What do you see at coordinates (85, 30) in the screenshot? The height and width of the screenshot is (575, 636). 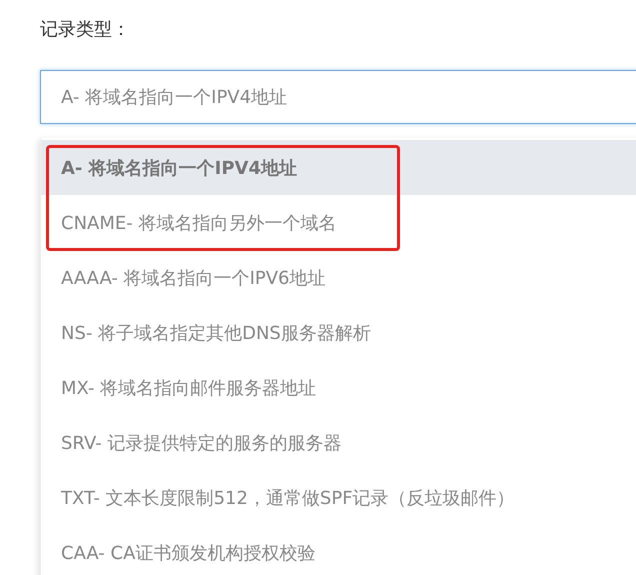 I see `field-label: 记录类型：` at bounding box center [85, 30].